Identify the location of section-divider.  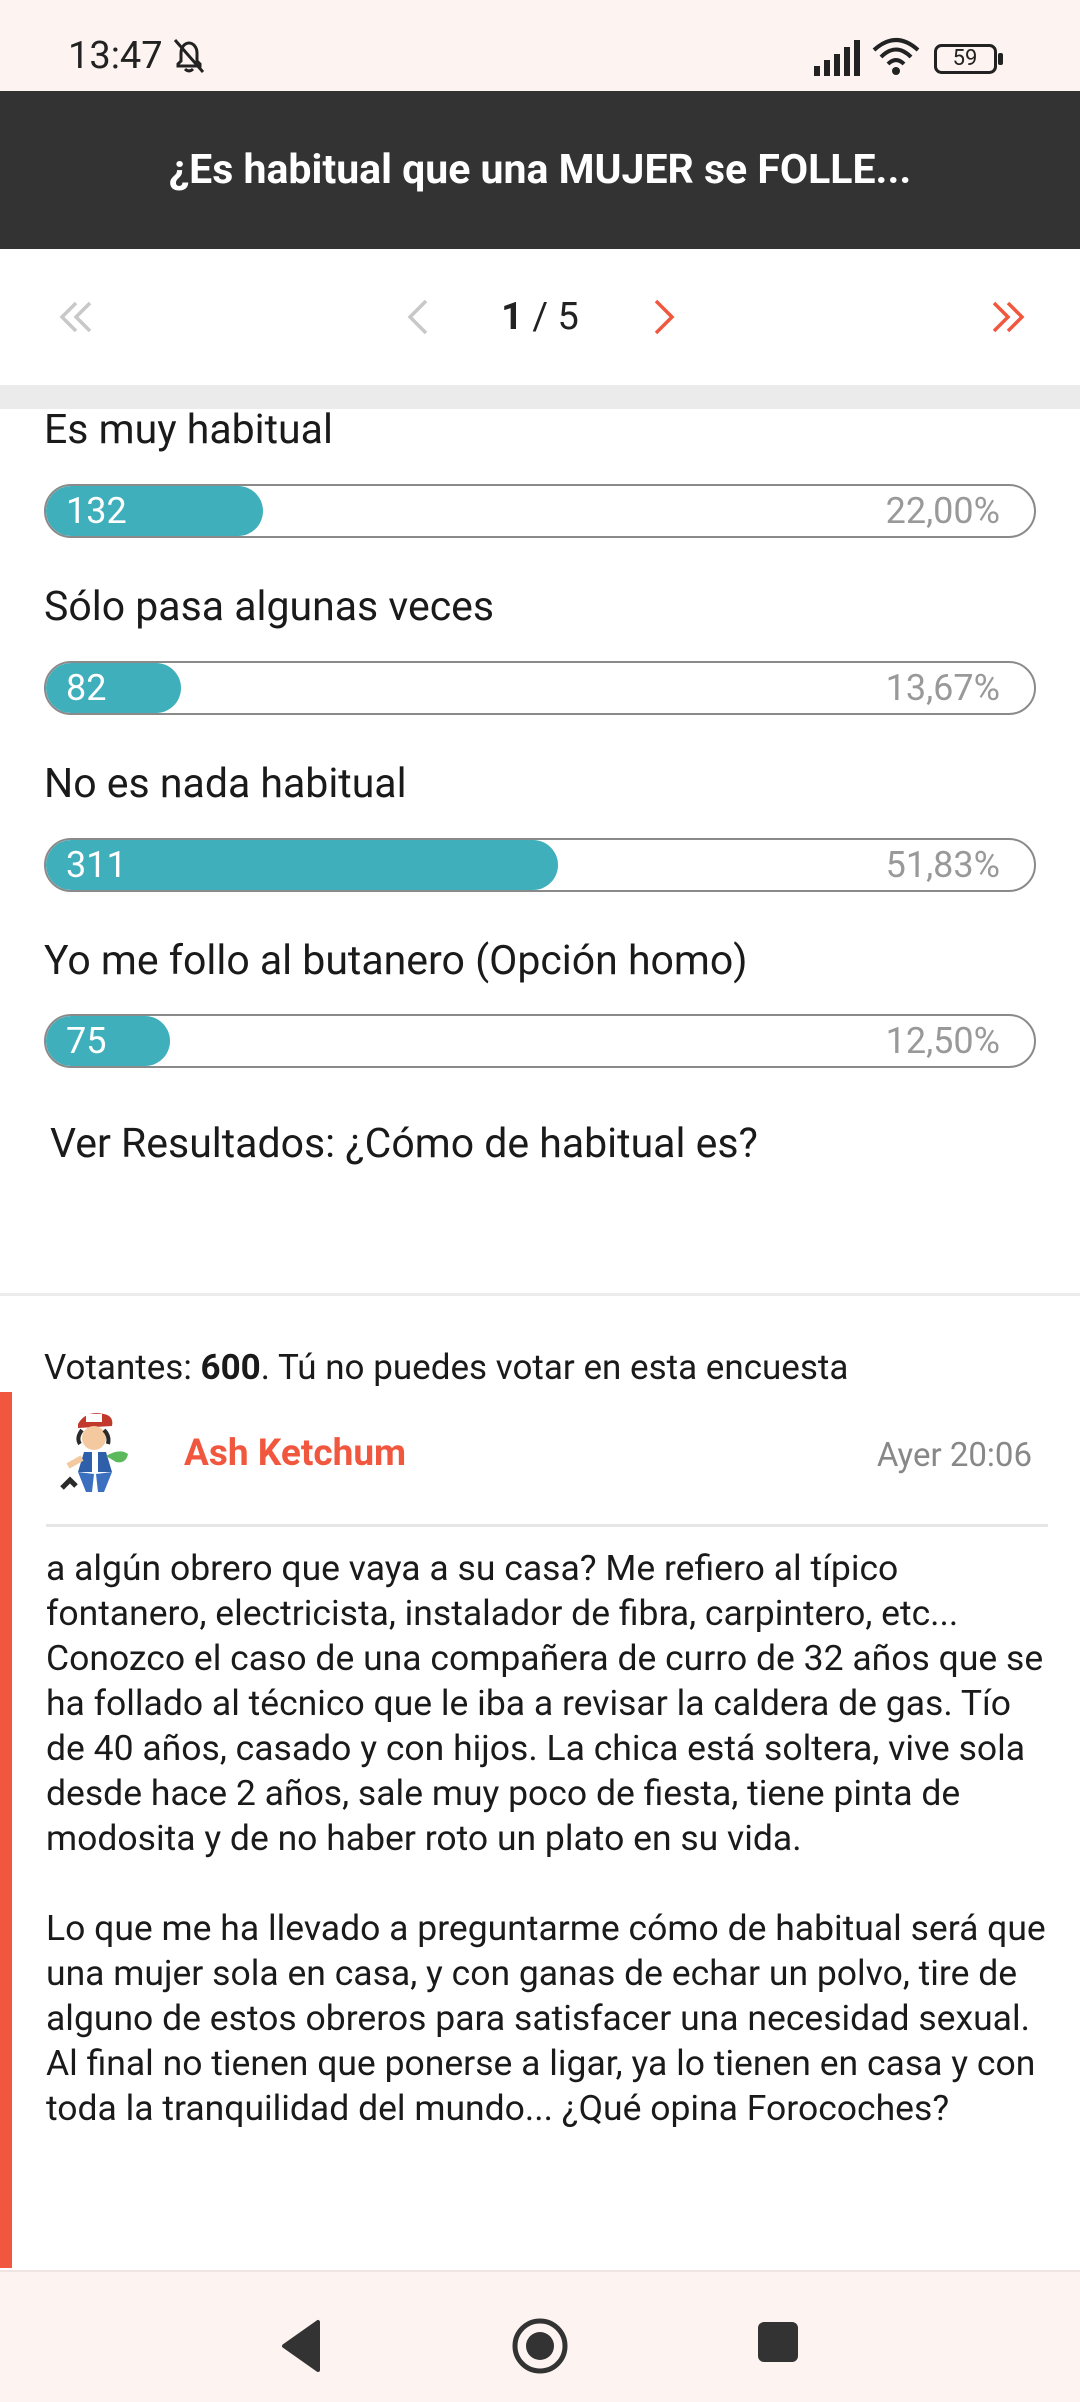
(540, 1294).